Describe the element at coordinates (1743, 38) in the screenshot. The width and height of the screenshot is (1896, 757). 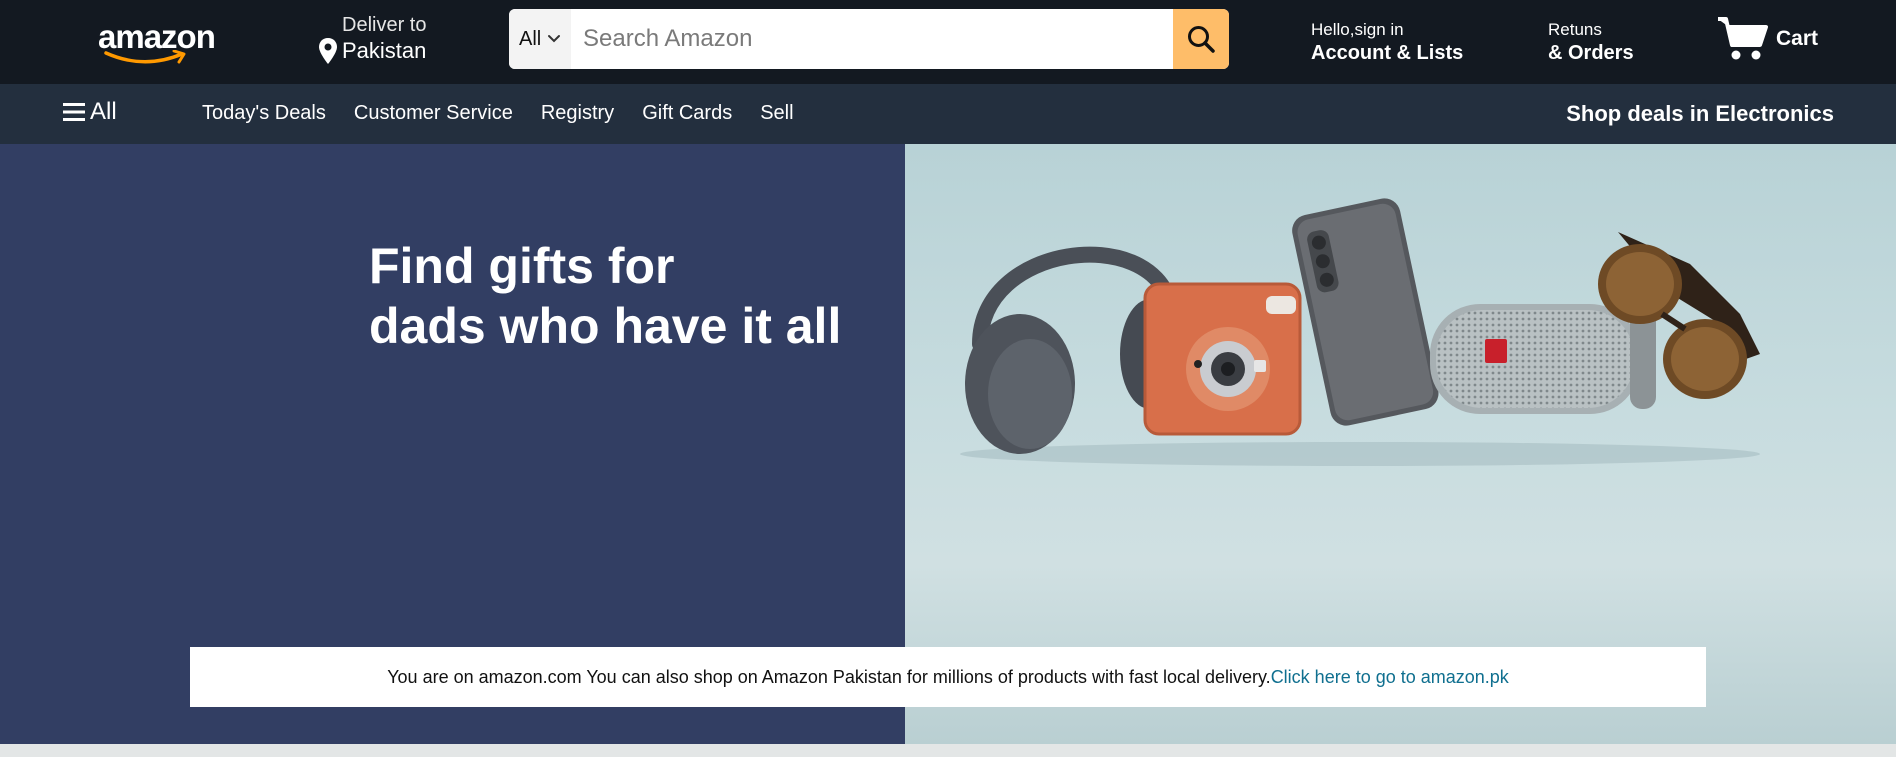
I see `cart-icon` at that location.